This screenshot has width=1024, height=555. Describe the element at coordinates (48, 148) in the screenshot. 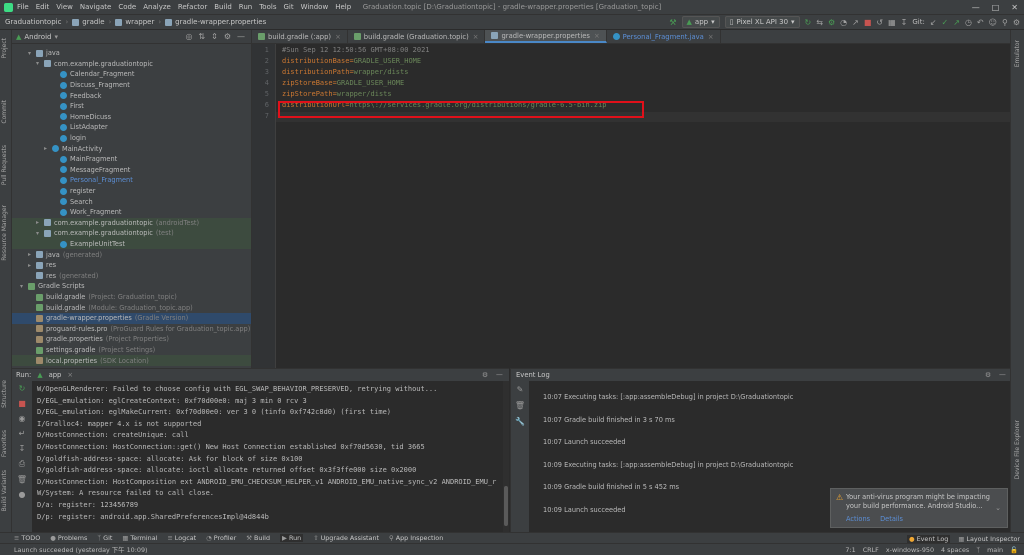

I see `chevron-icon: ▸` at that location.